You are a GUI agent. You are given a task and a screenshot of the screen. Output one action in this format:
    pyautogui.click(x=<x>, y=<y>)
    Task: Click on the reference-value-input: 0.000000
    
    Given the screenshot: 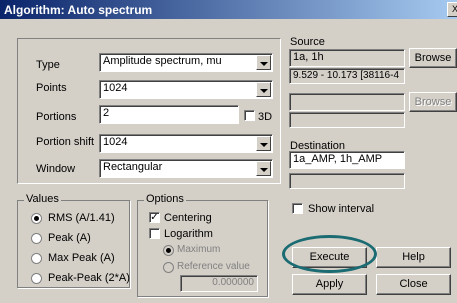 What is the action you would take?
    pyautogui.click(x=219, y=283)
    